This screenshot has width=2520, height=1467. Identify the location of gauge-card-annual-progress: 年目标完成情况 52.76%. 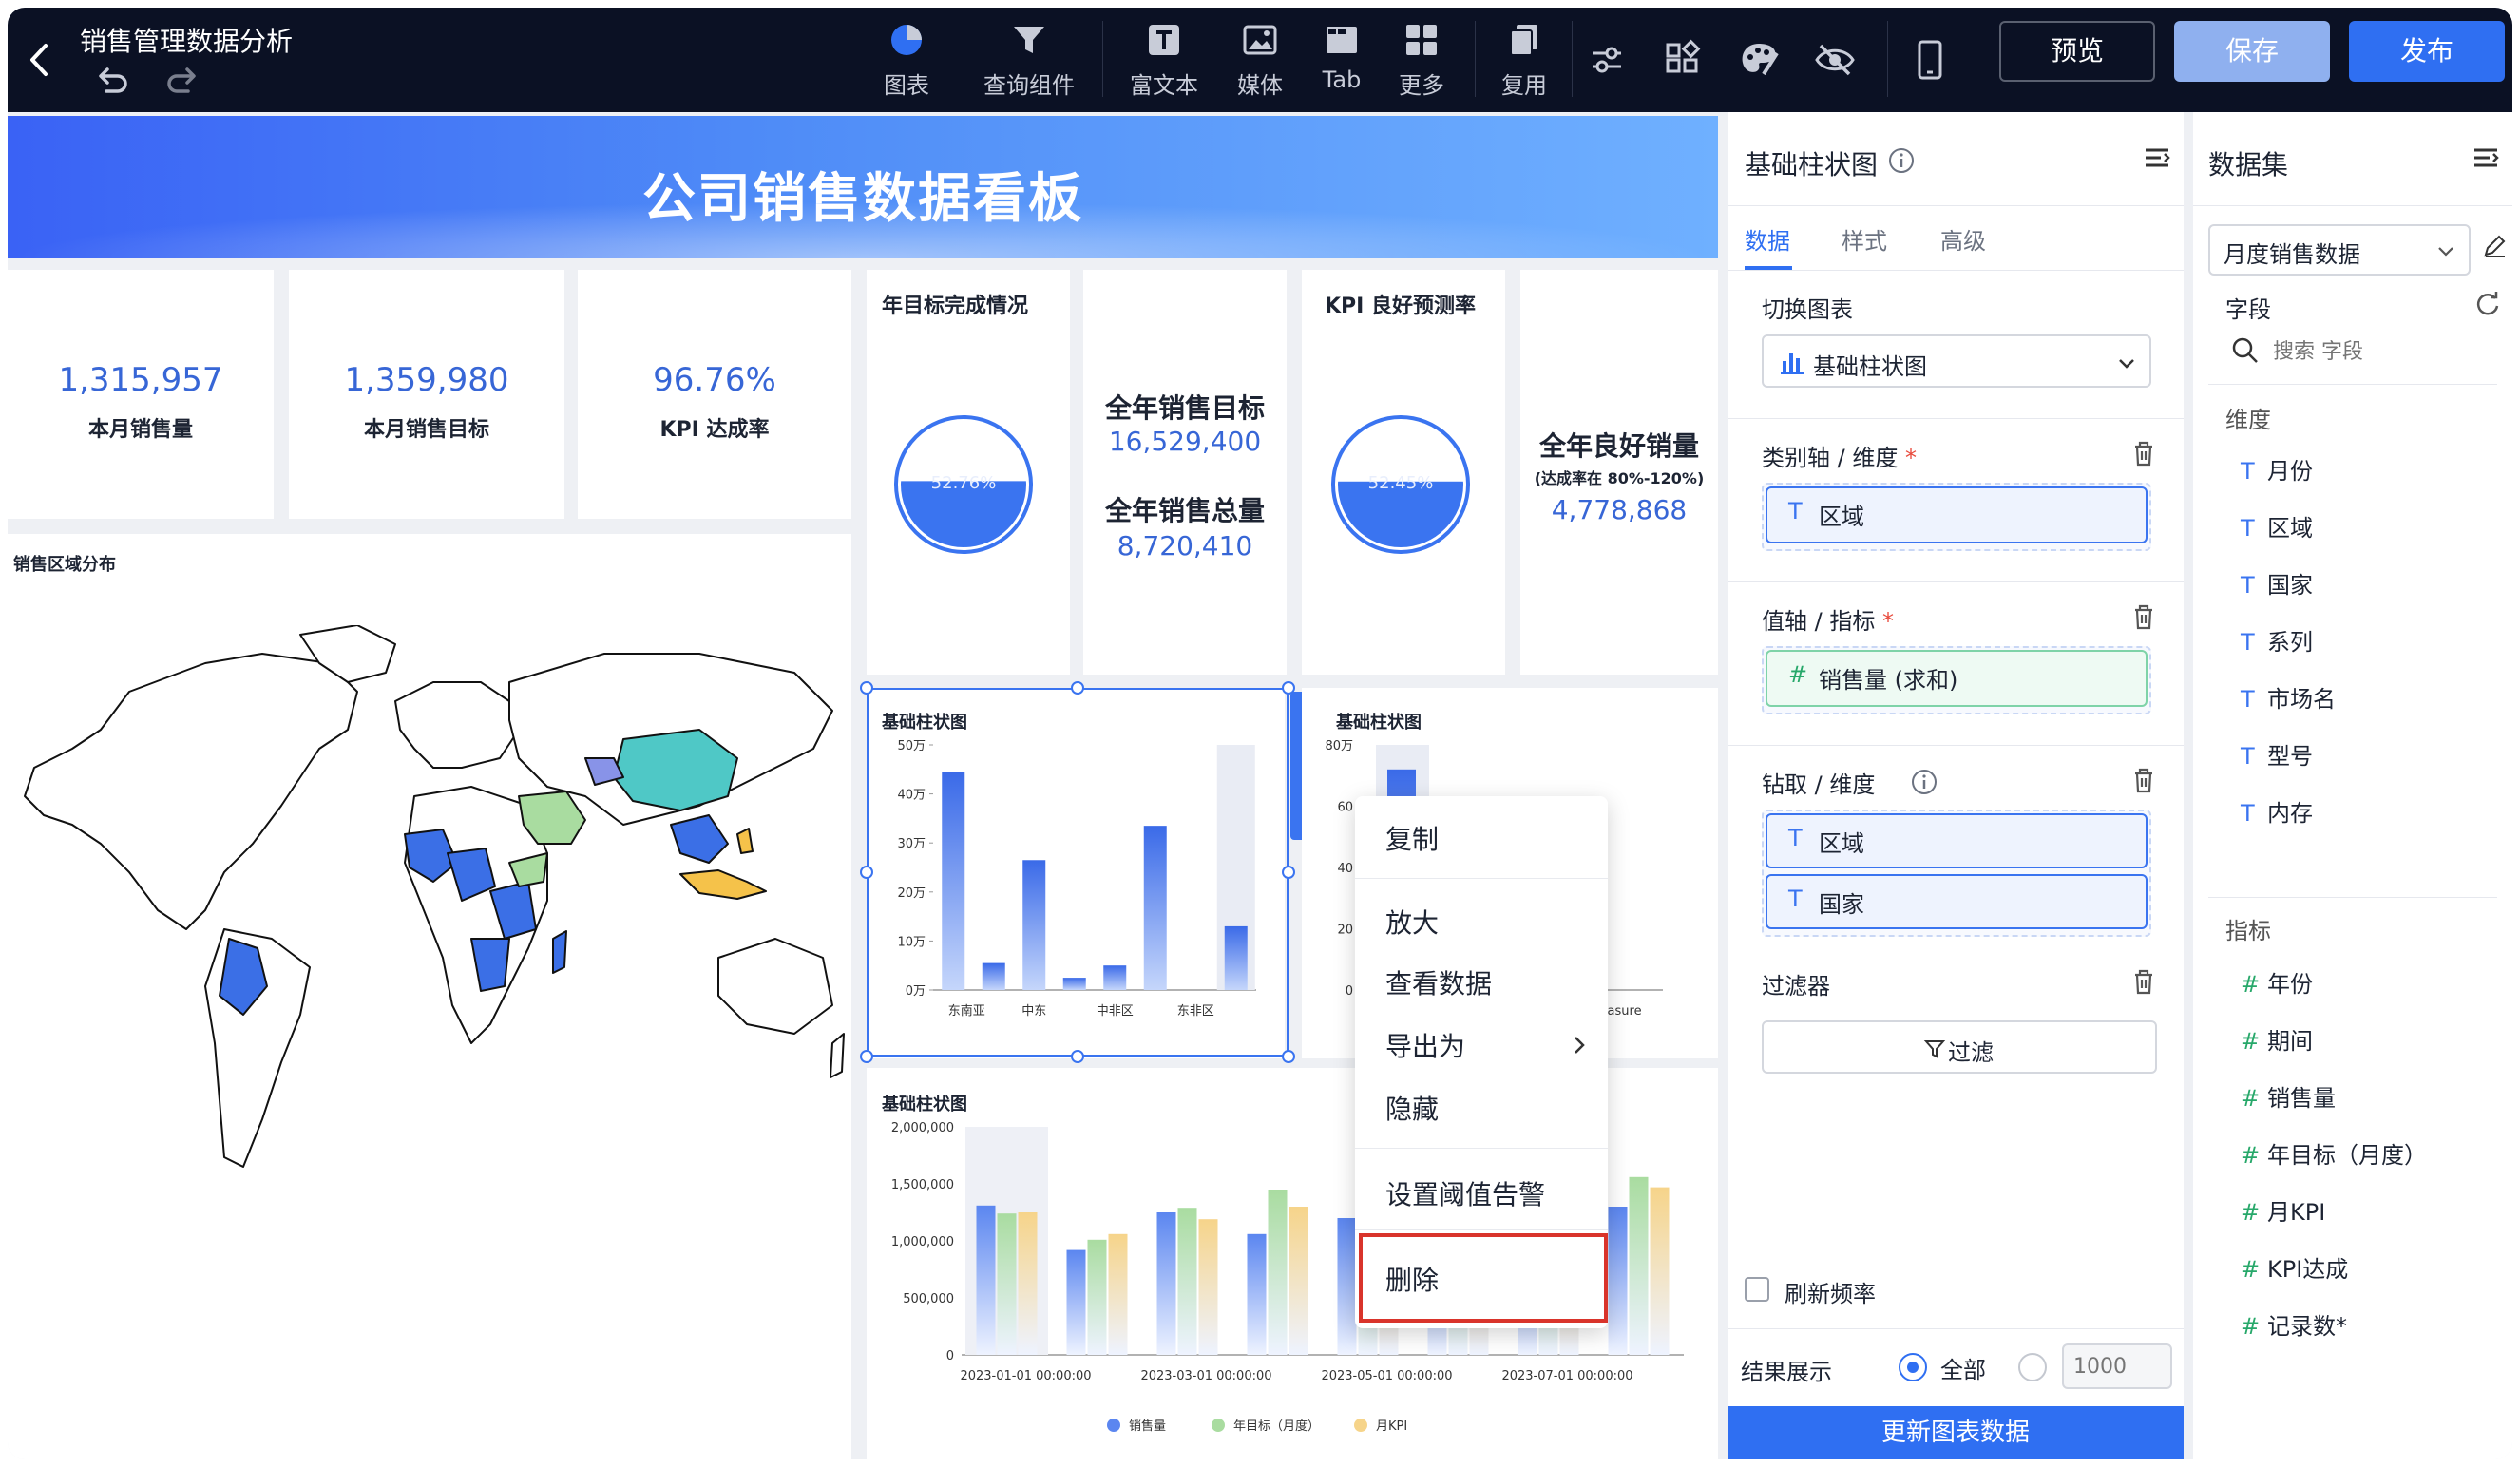
(968, 473).